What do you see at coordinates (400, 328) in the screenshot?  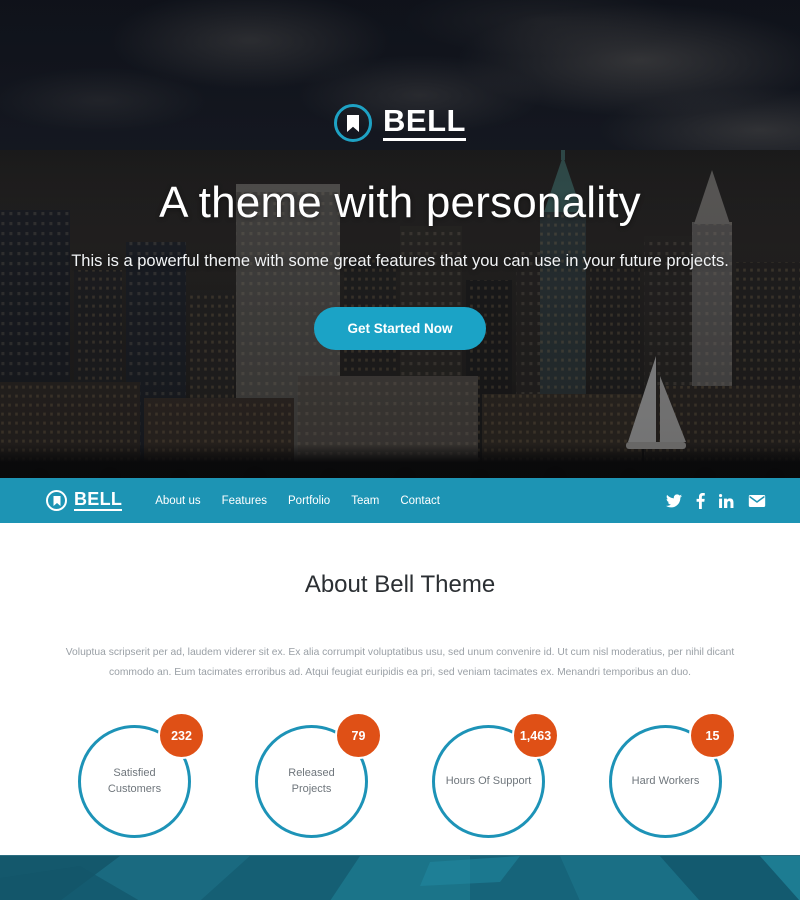 I see `get-started-button: Get Started Now` at bounding box center [400, 328].